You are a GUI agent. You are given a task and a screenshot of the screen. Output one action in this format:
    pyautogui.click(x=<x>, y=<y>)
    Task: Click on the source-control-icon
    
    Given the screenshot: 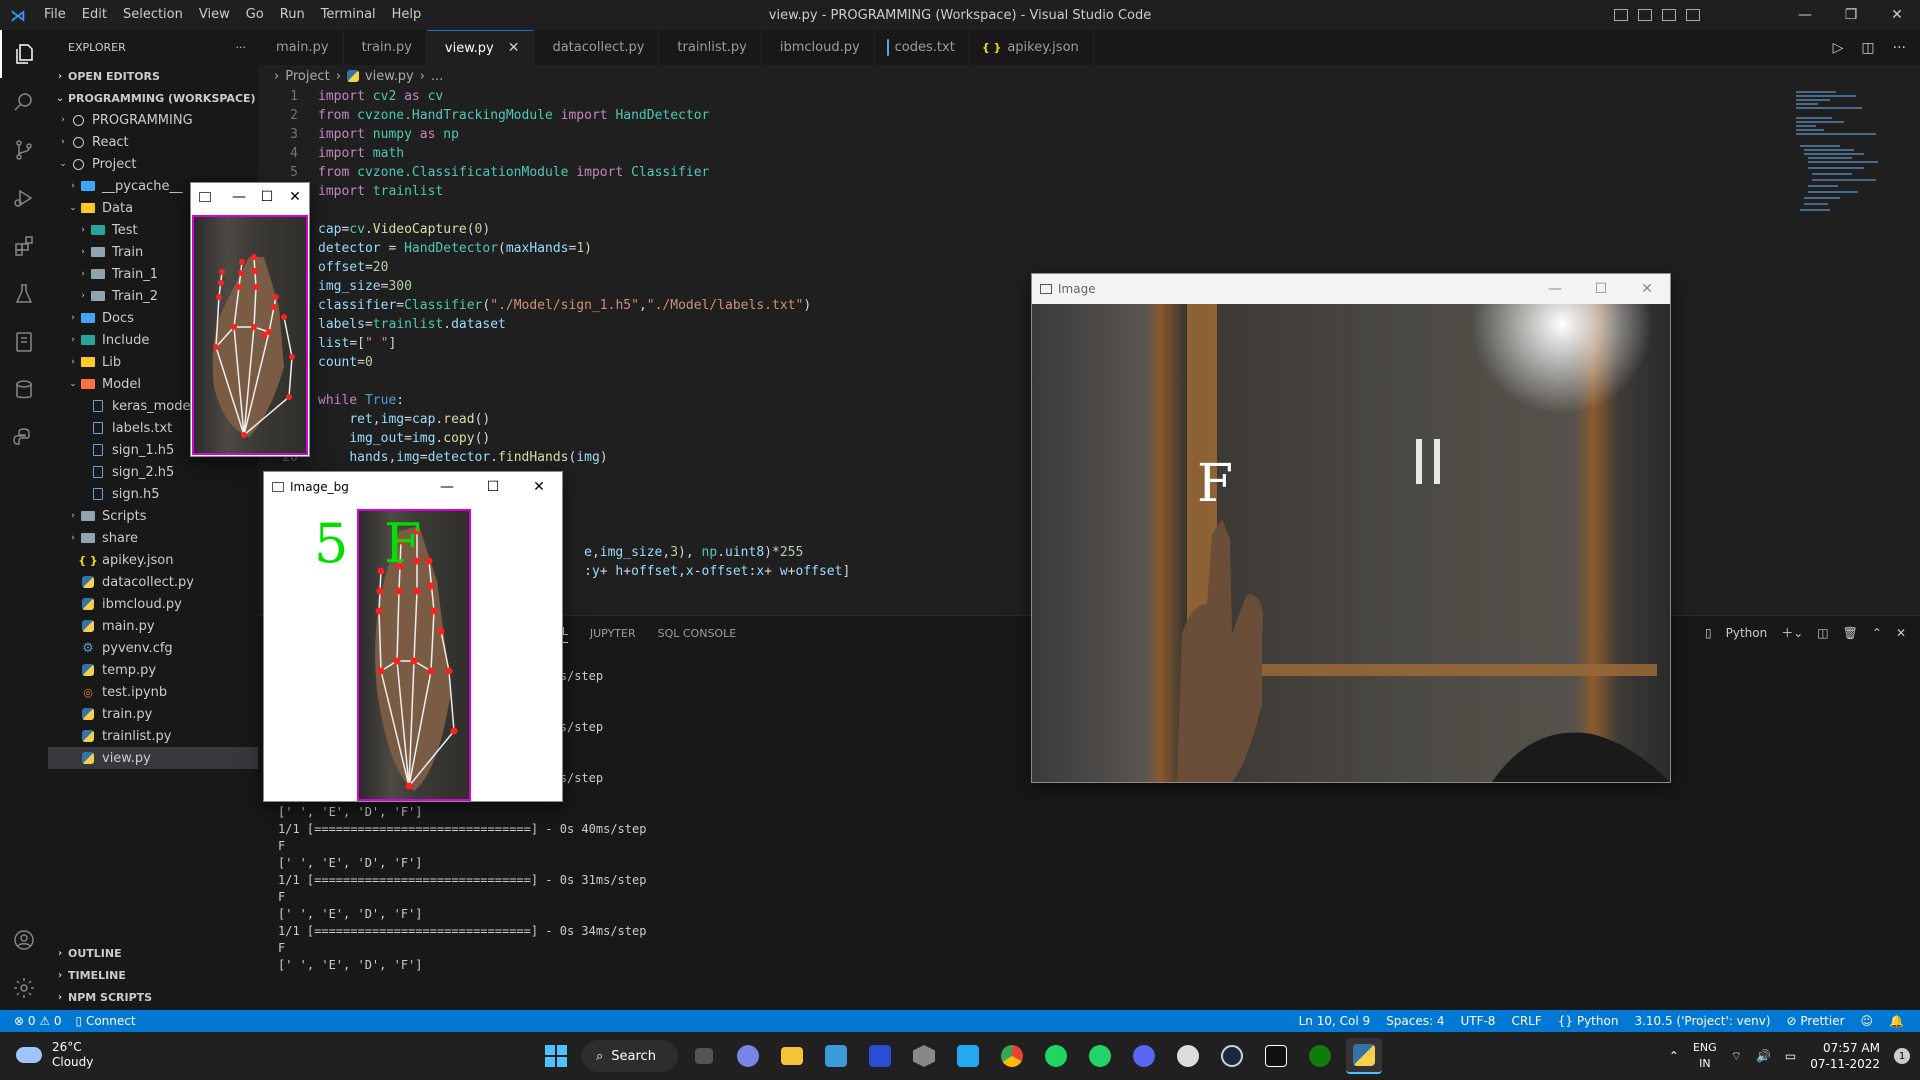 What is the action you would take?
    pyautogui.click(x=24, y=150)
    